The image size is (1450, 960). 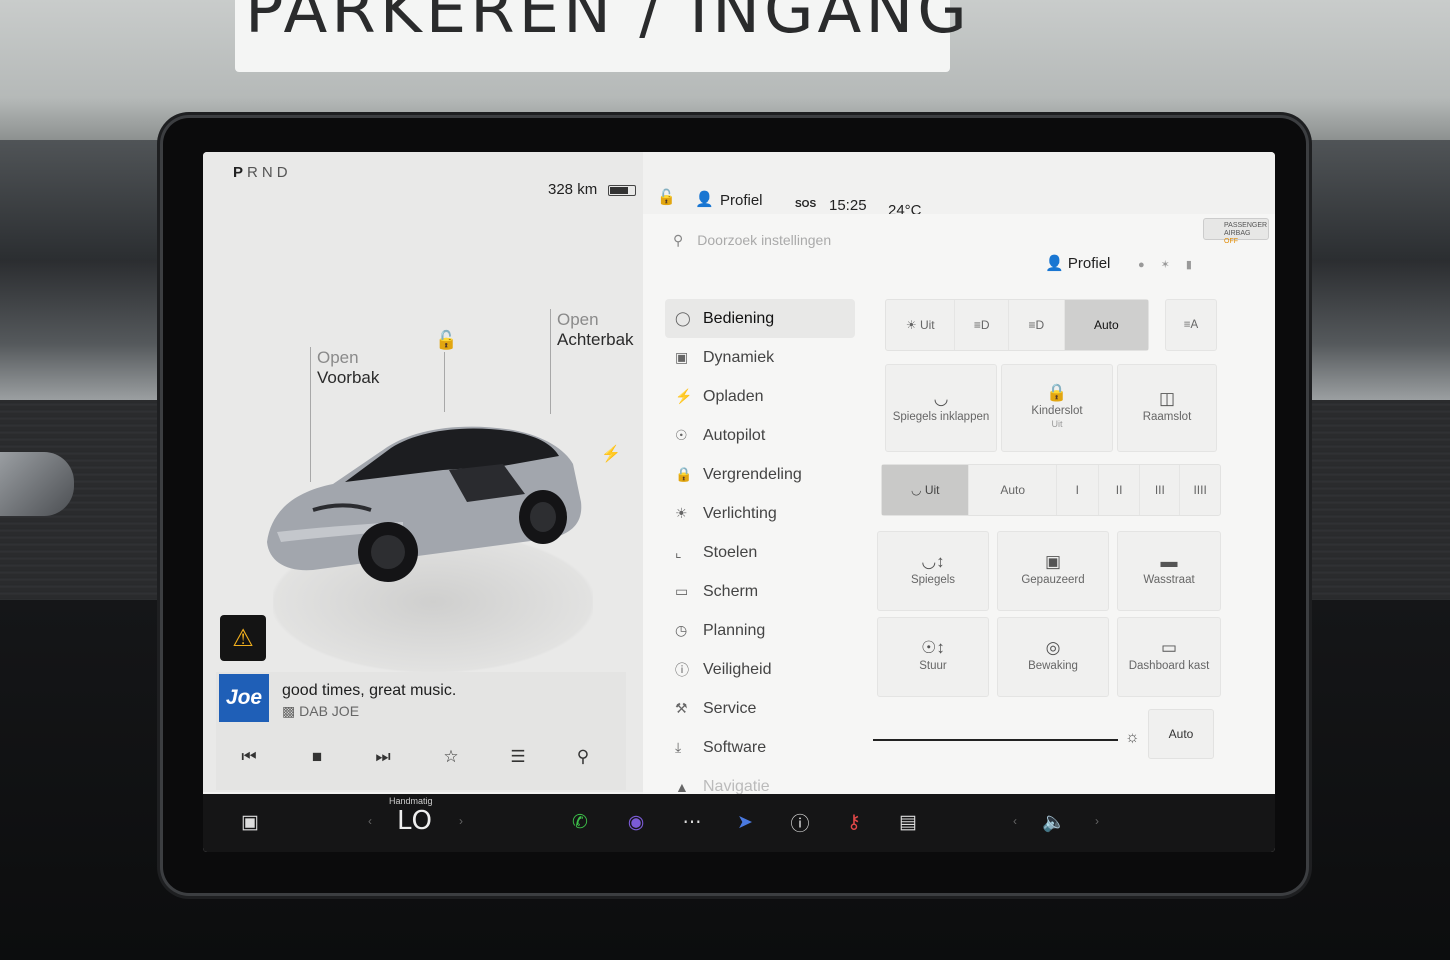 I want to click on wipers-speed-2-label: II, so click(x=1119, y=490).